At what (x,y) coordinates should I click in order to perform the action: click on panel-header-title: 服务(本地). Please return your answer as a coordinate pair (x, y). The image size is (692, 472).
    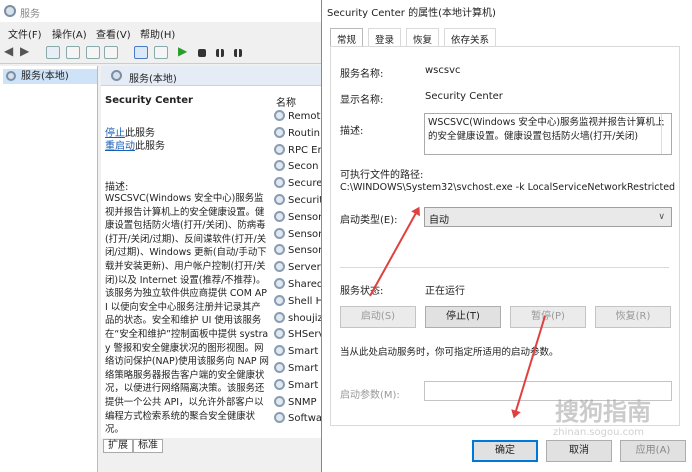
    Looking at the image, I should click on (153, 79).